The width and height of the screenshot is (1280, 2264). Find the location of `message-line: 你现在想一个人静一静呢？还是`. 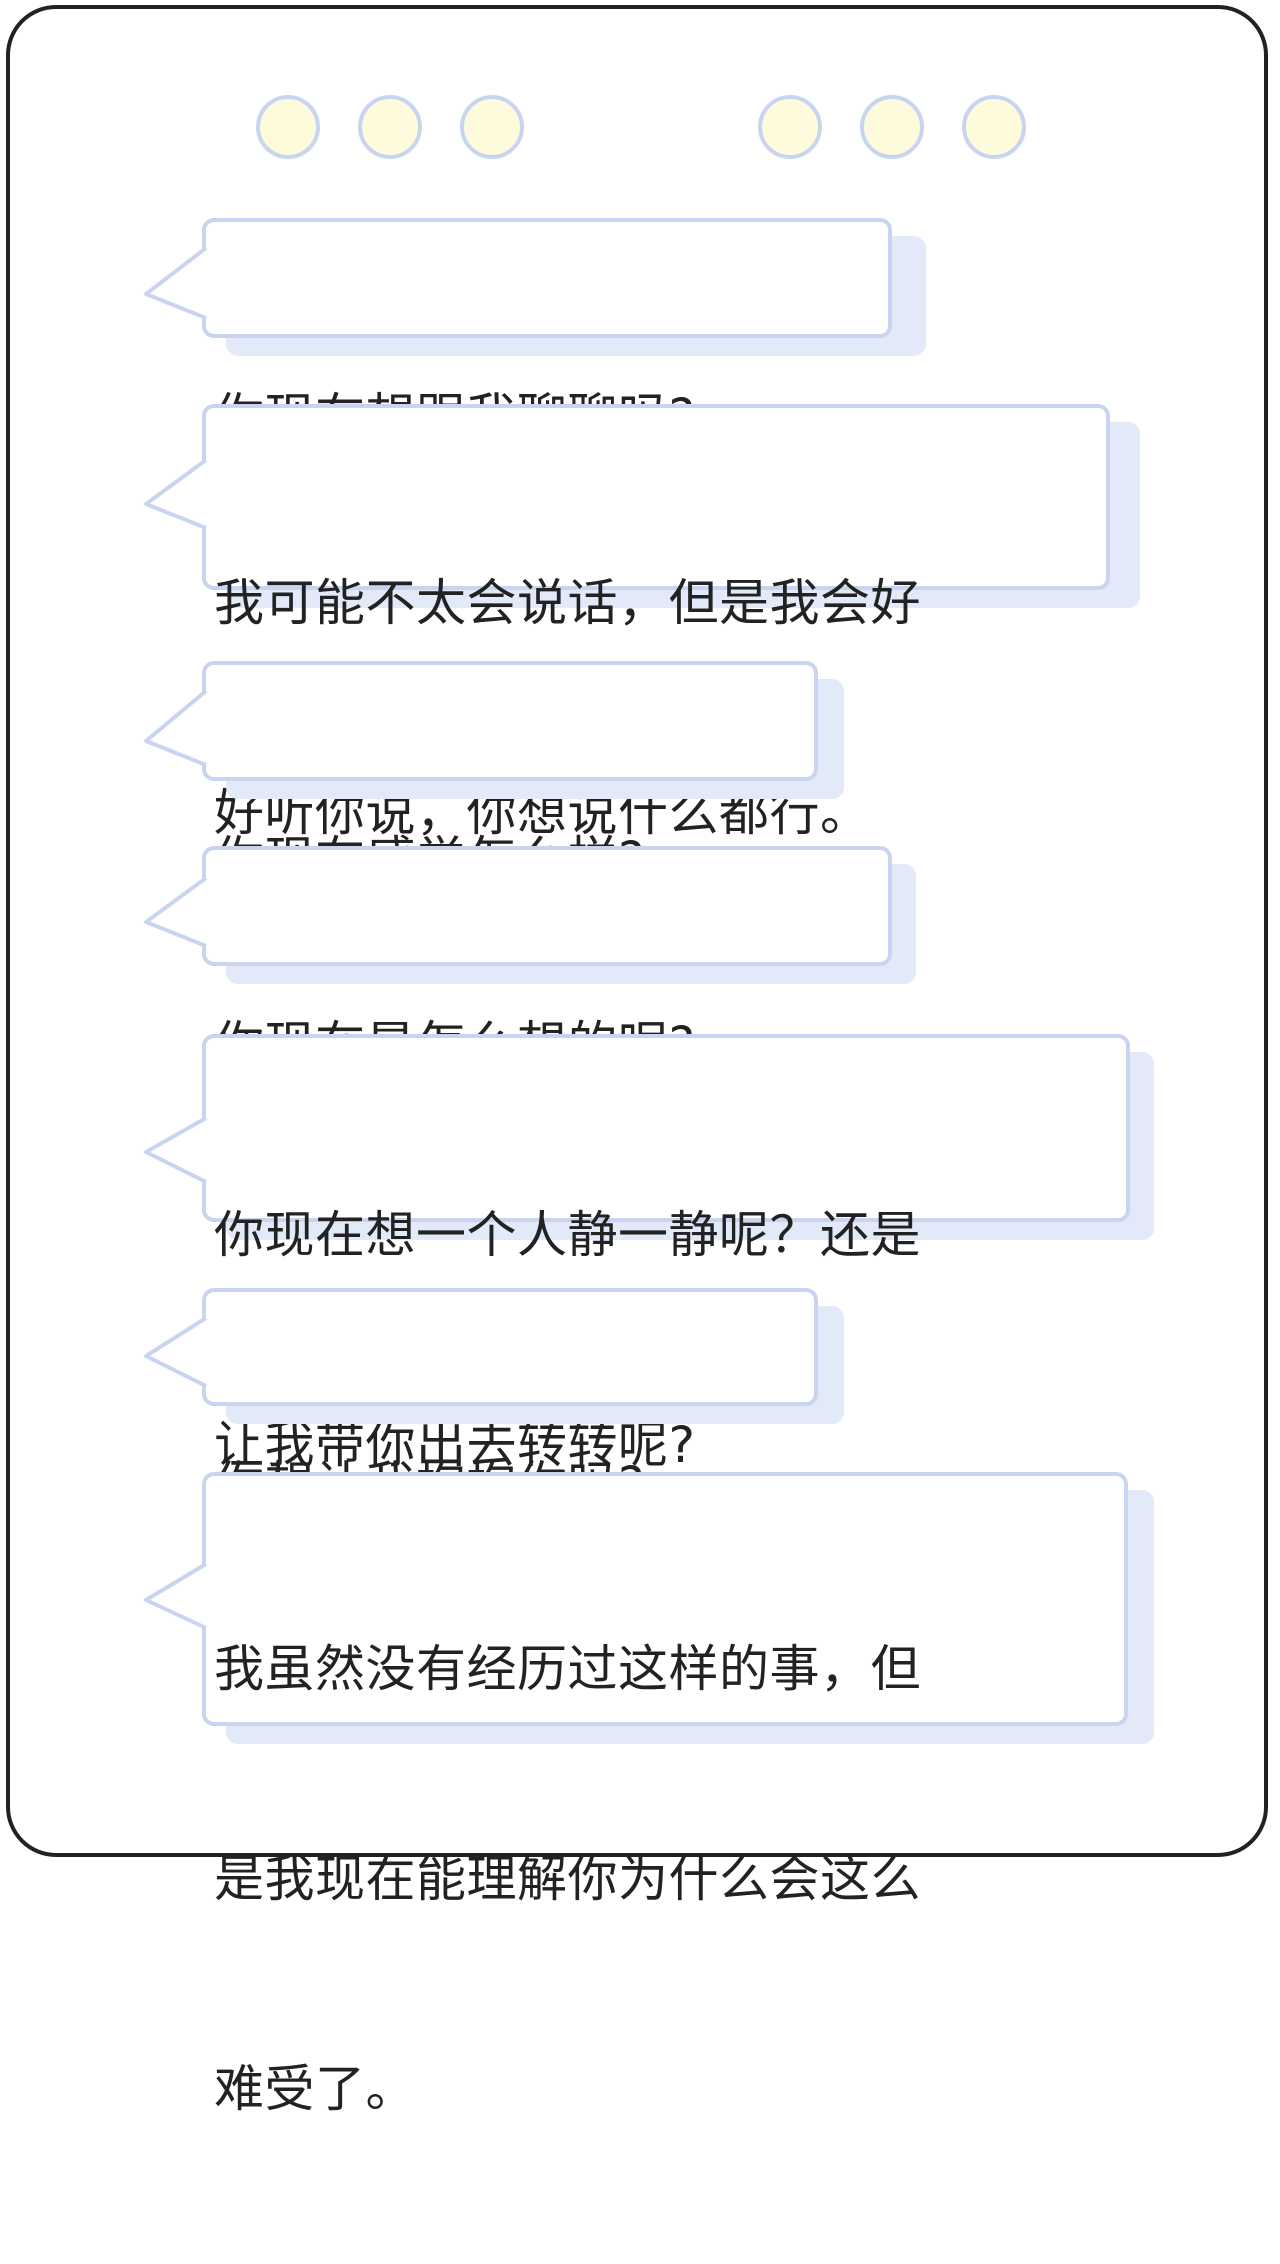

message-line: 你现在想一个人静一静呢？还是 is located at coordinates (567, 1235).